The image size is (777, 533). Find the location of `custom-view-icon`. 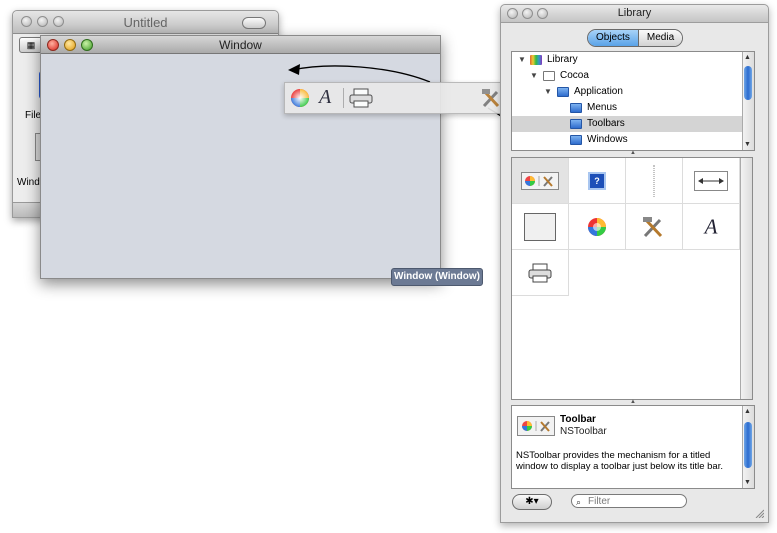

custom-view-icon is located at coordinates (540, 226).